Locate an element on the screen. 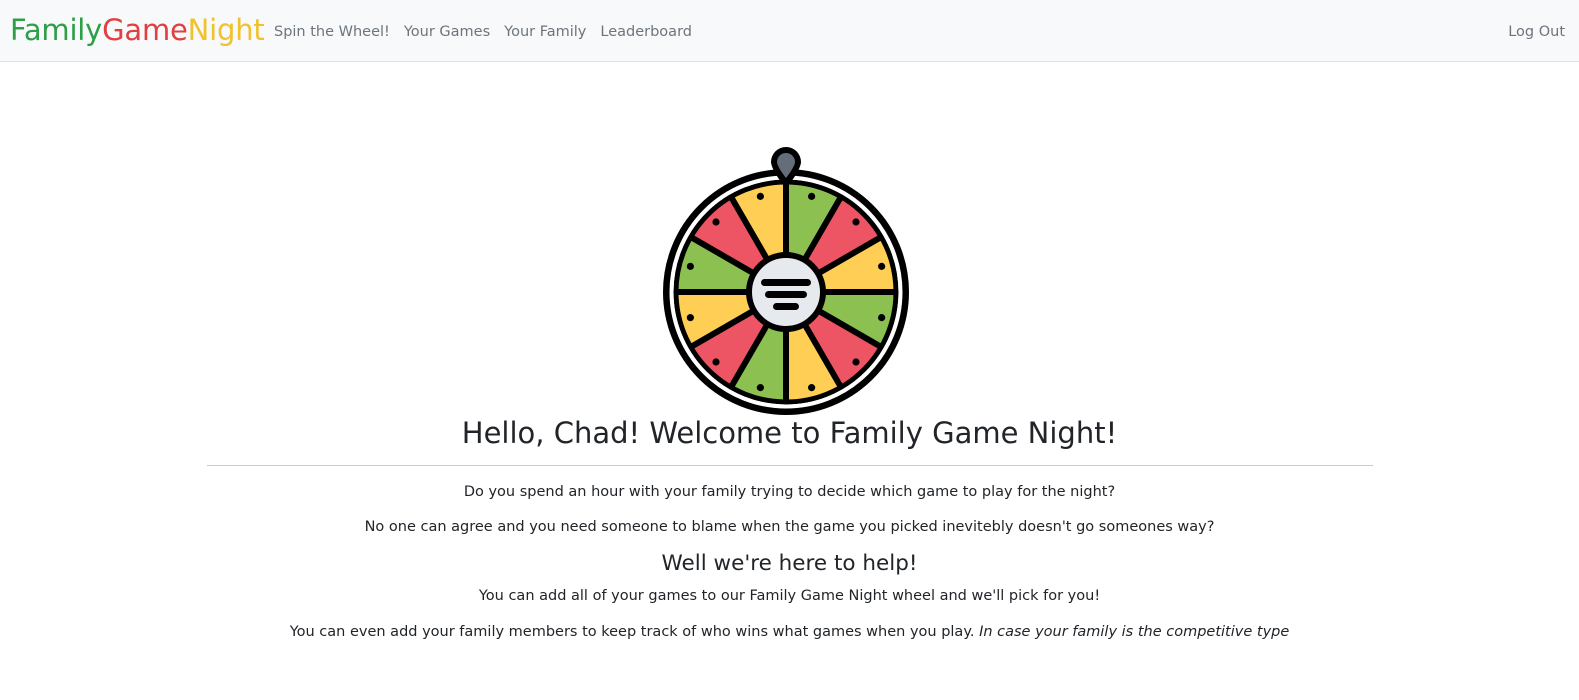  help-subheading: Well we're here to help! is located at coordinates (789, 563).